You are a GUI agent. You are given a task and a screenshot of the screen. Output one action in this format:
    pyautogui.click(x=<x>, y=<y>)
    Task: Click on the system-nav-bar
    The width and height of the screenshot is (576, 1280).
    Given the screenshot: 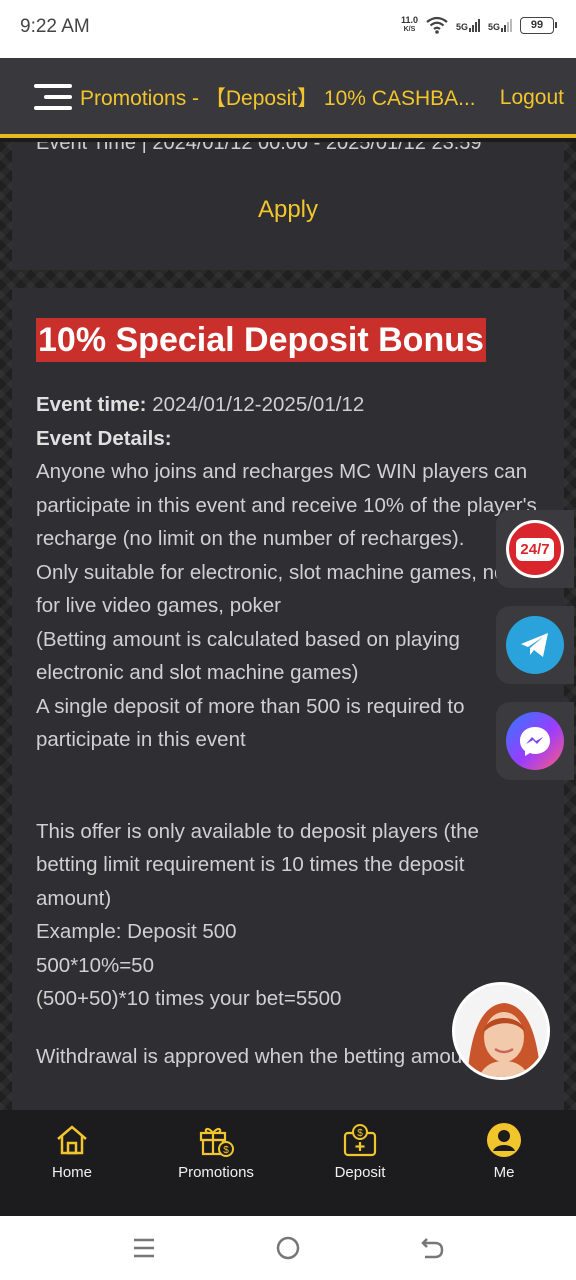 What is the action you would take?
    pyautogui.click(x=288, y=1248)
    